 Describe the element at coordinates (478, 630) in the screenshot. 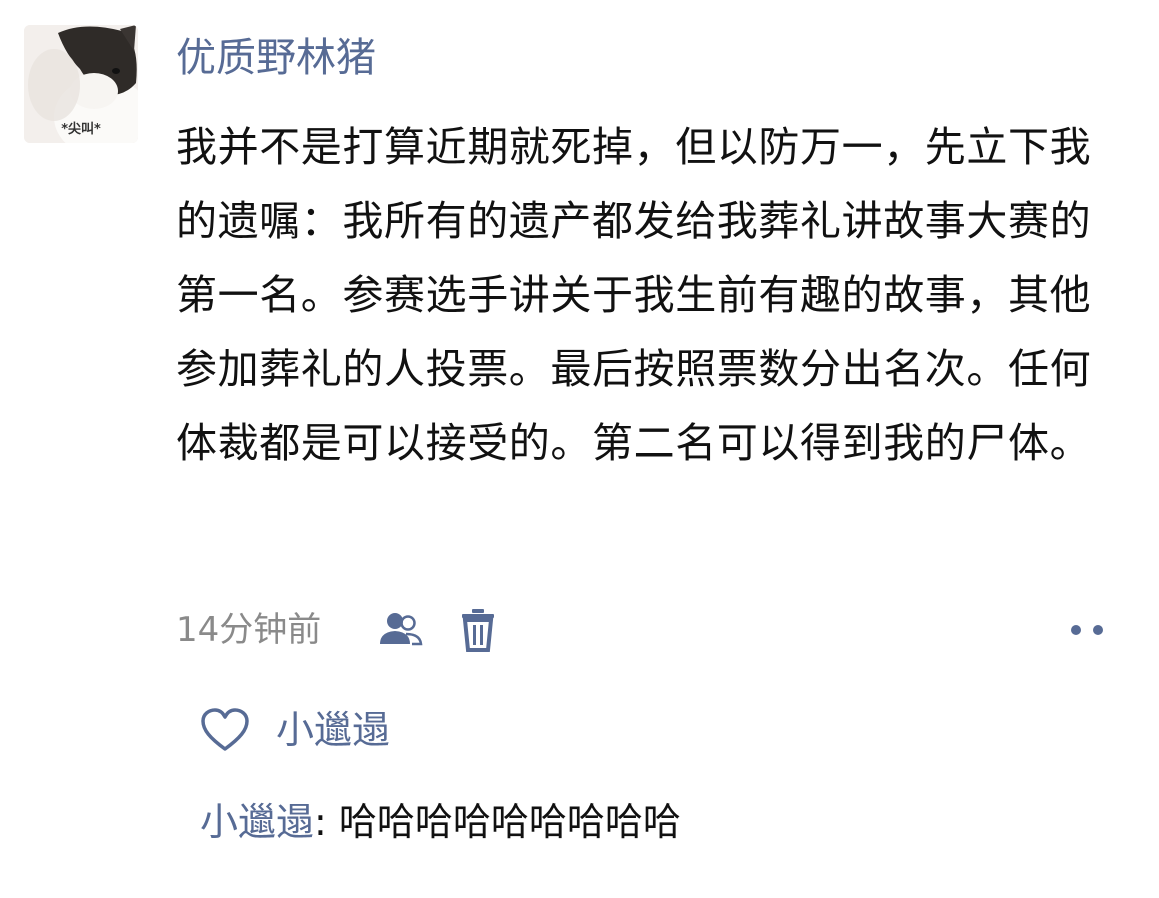

I see `trash-icon` at that location.